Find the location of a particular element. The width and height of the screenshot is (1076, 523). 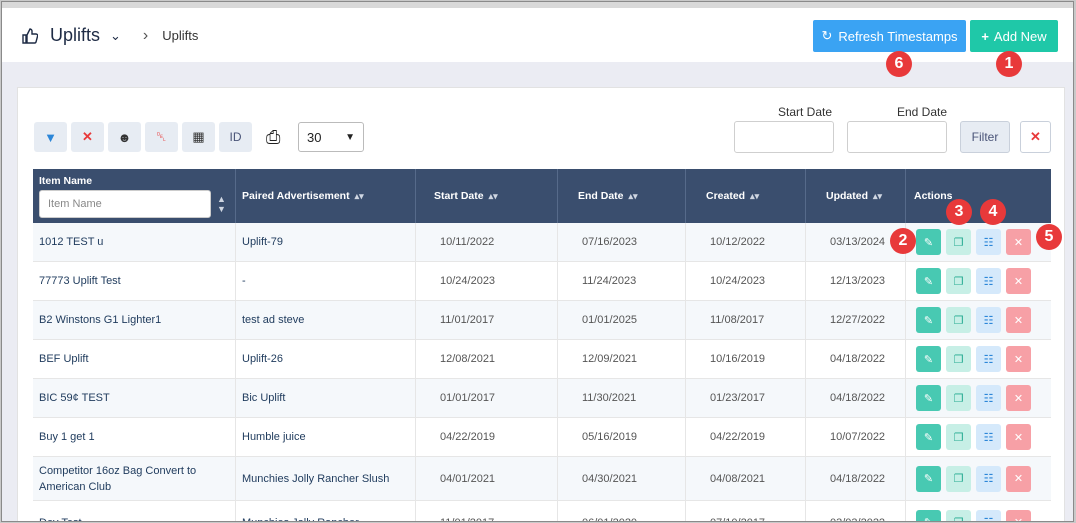

add-new-button: + Add New is located at coordinates (1014, 36).